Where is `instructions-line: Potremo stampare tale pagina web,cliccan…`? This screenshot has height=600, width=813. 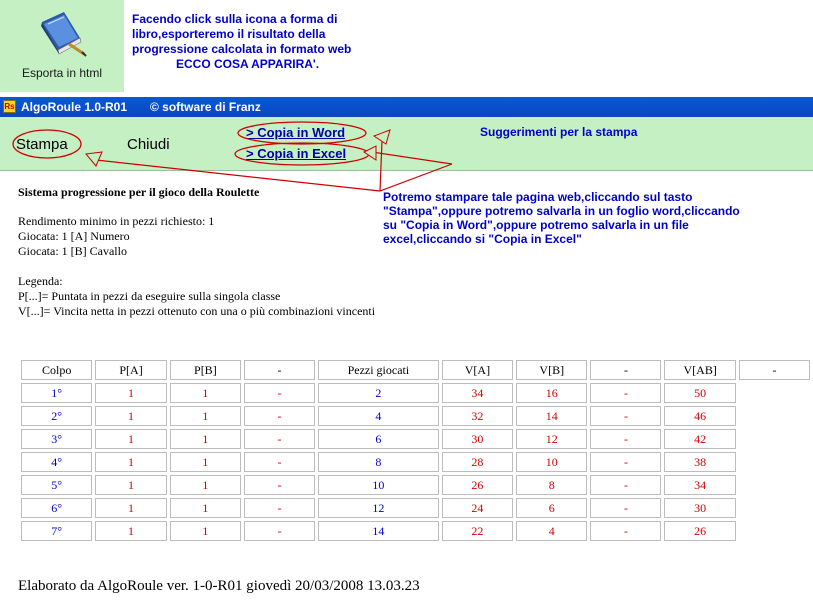 instructions-line: Potremo stampare tale pagina web,cliccan… is located at coordinates (538, 197).